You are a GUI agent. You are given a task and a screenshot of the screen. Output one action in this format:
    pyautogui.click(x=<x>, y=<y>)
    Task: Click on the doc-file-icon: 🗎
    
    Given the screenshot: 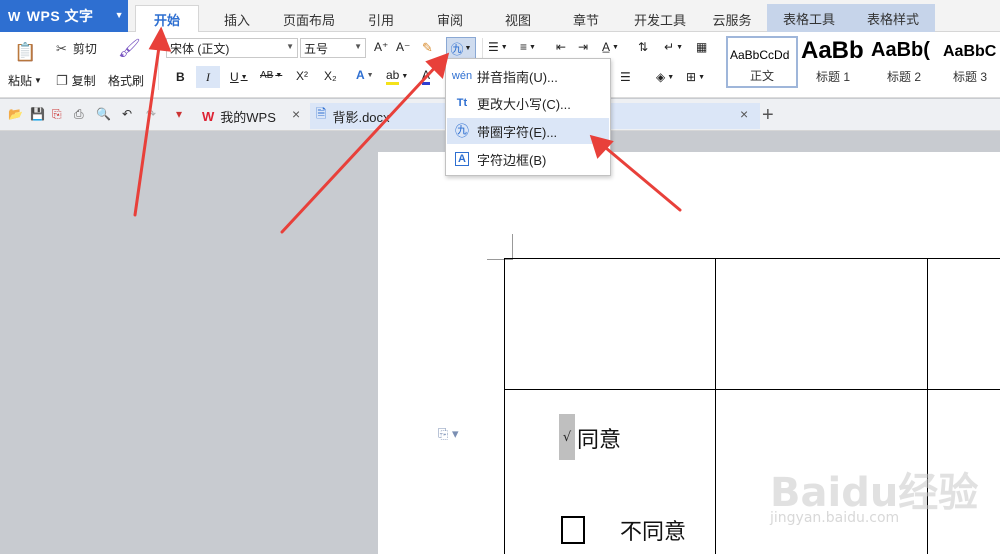 What is the action you would take?
    pyautogui.click(x=321, y=113)
    